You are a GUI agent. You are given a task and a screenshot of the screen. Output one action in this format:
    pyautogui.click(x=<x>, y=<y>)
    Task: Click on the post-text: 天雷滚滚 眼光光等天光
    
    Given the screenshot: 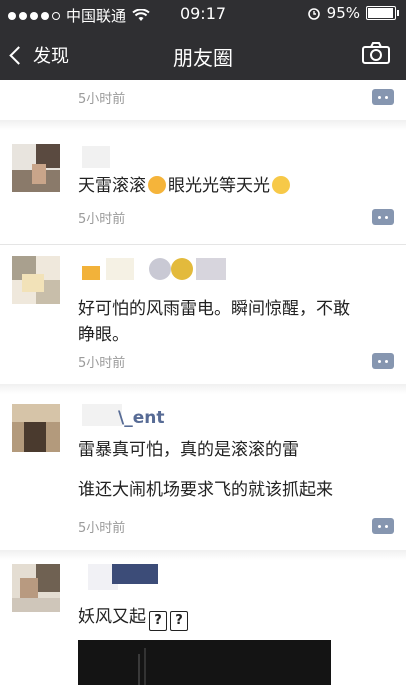 What is the action you would take?
    pyautogui.click(x=233, y=186)
    